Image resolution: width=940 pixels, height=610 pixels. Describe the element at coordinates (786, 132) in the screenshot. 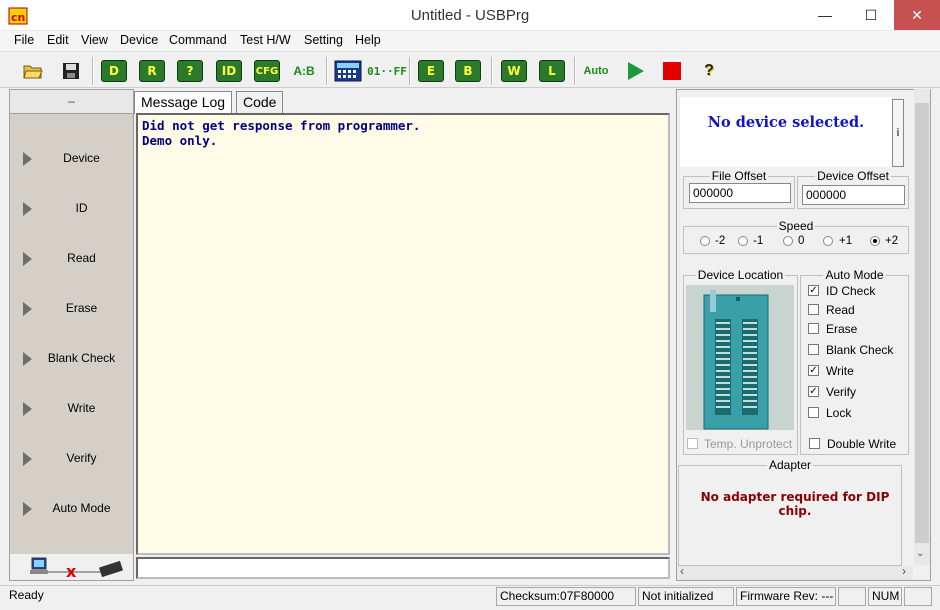

I see `device-status-message: No device selected.` at that location.